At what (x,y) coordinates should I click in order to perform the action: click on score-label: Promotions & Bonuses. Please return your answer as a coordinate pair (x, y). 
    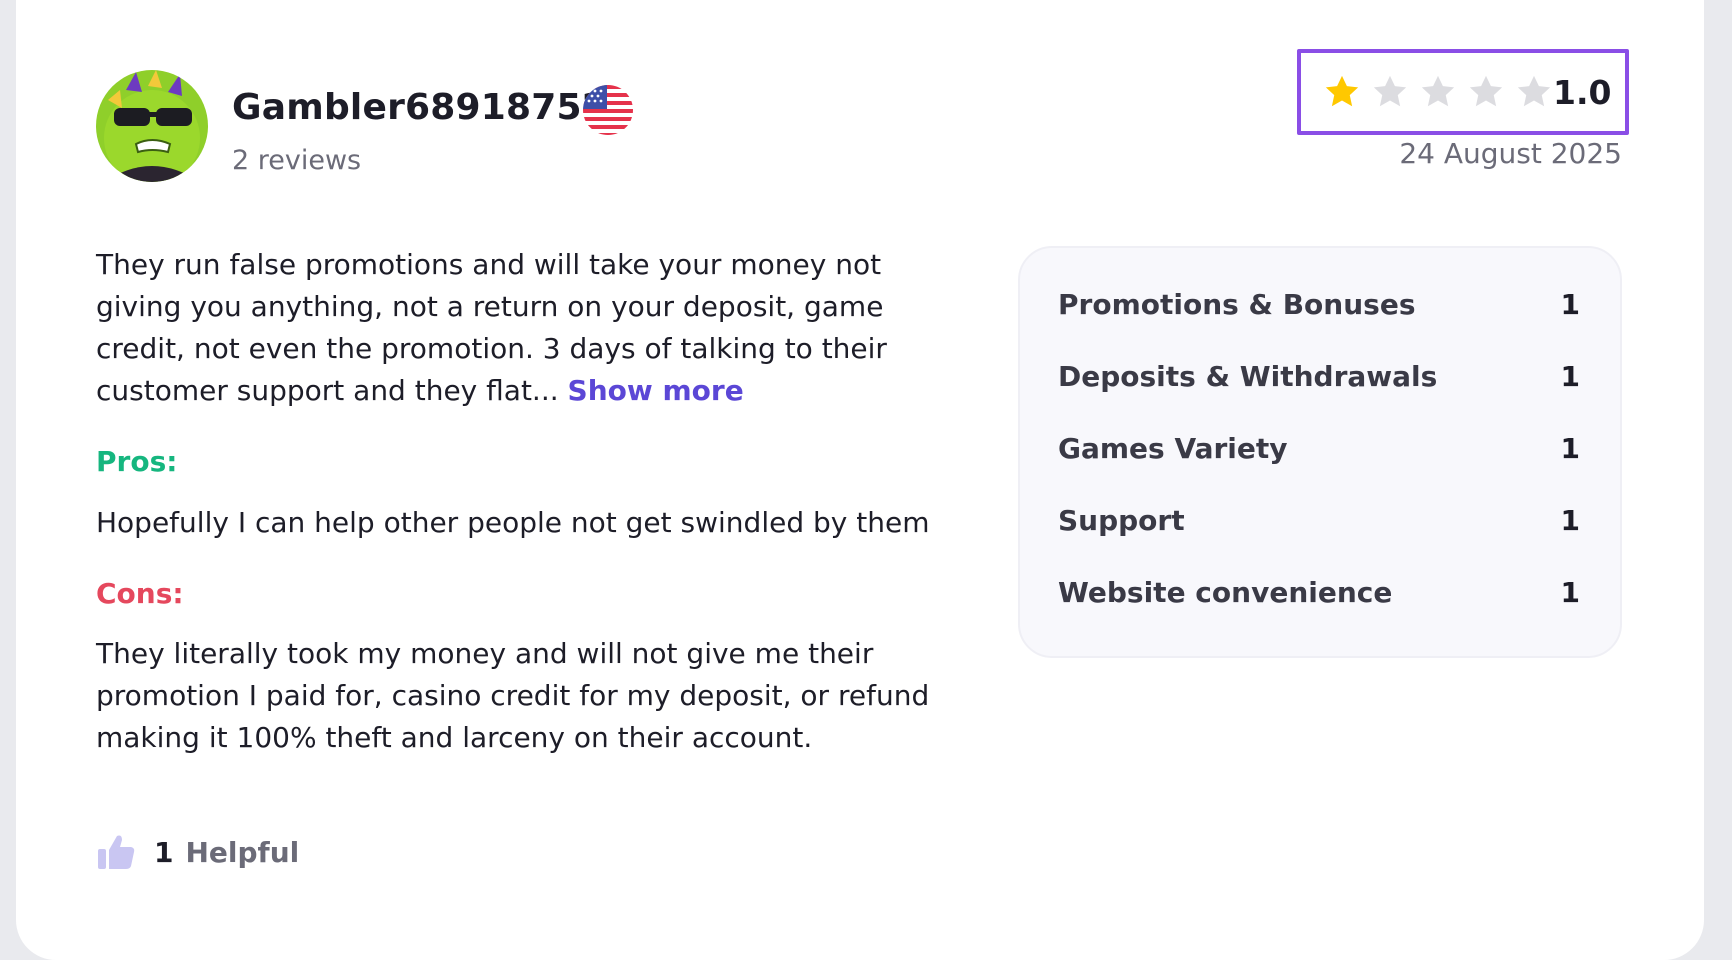
    Looking at the image, I should click on (1237, 304).